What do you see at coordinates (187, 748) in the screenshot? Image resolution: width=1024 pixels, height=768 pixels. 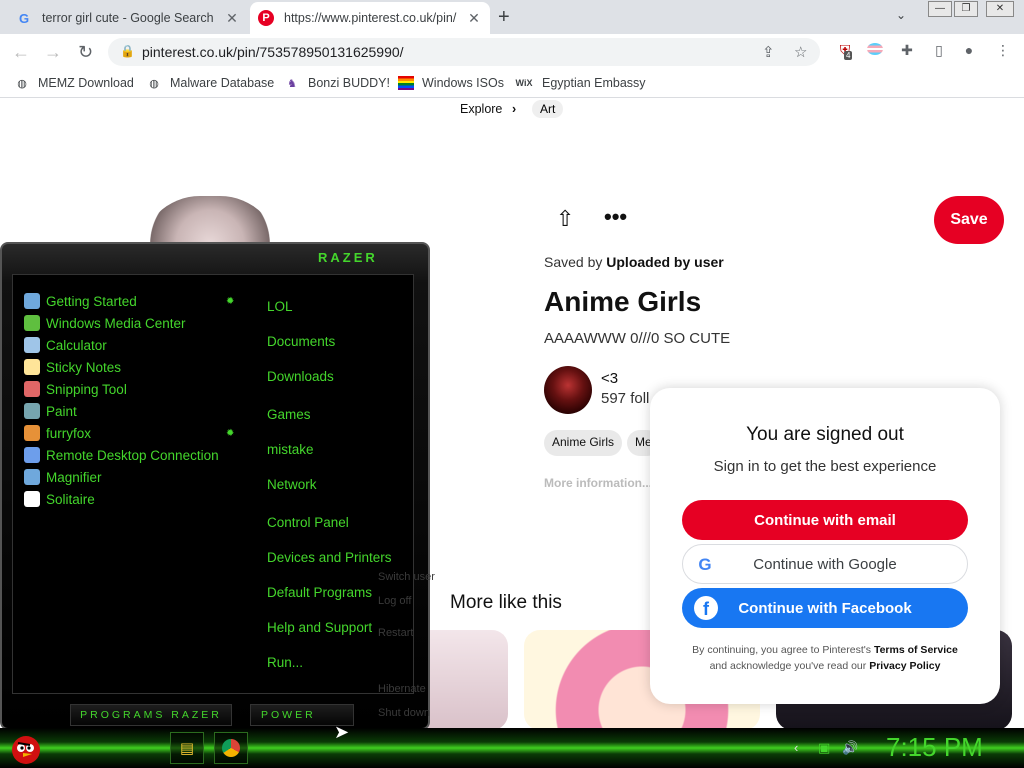 I see `file-explorer-icon: ▤` at bounding box center [187, 748].